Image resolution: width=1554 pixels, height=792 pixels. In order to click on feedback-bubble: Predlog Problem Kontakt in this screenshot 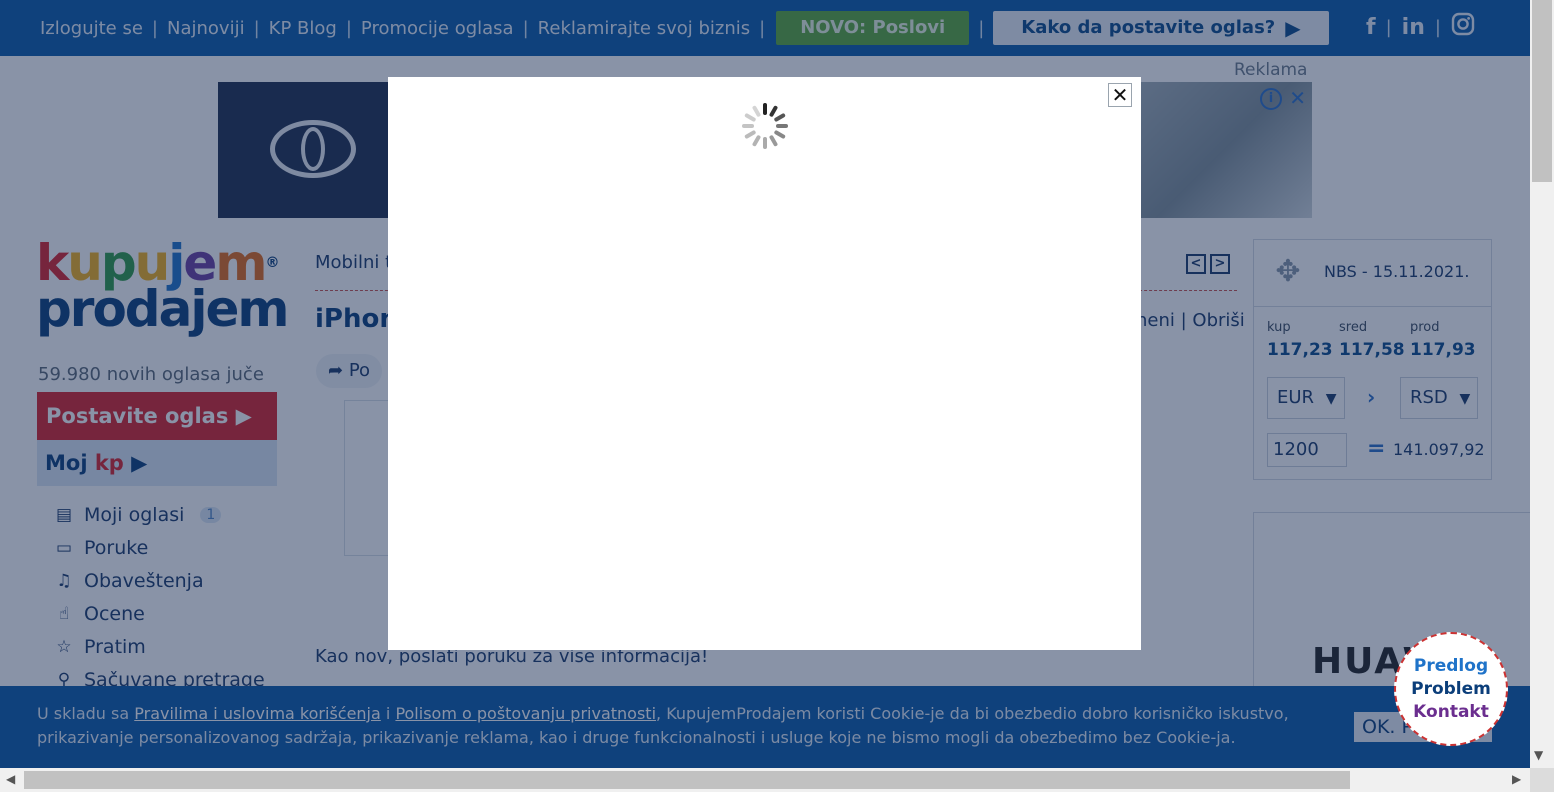, I will do `click(1451, 689)`.